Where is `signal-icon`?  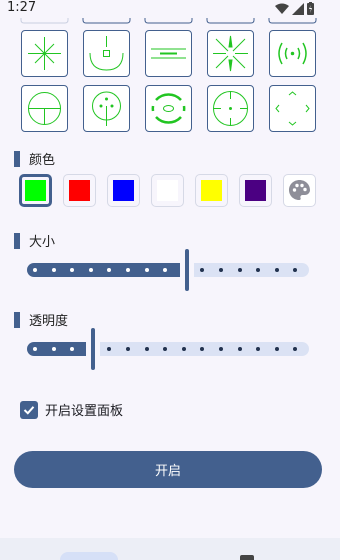
signal-icon is located at coordinates (298, 8).